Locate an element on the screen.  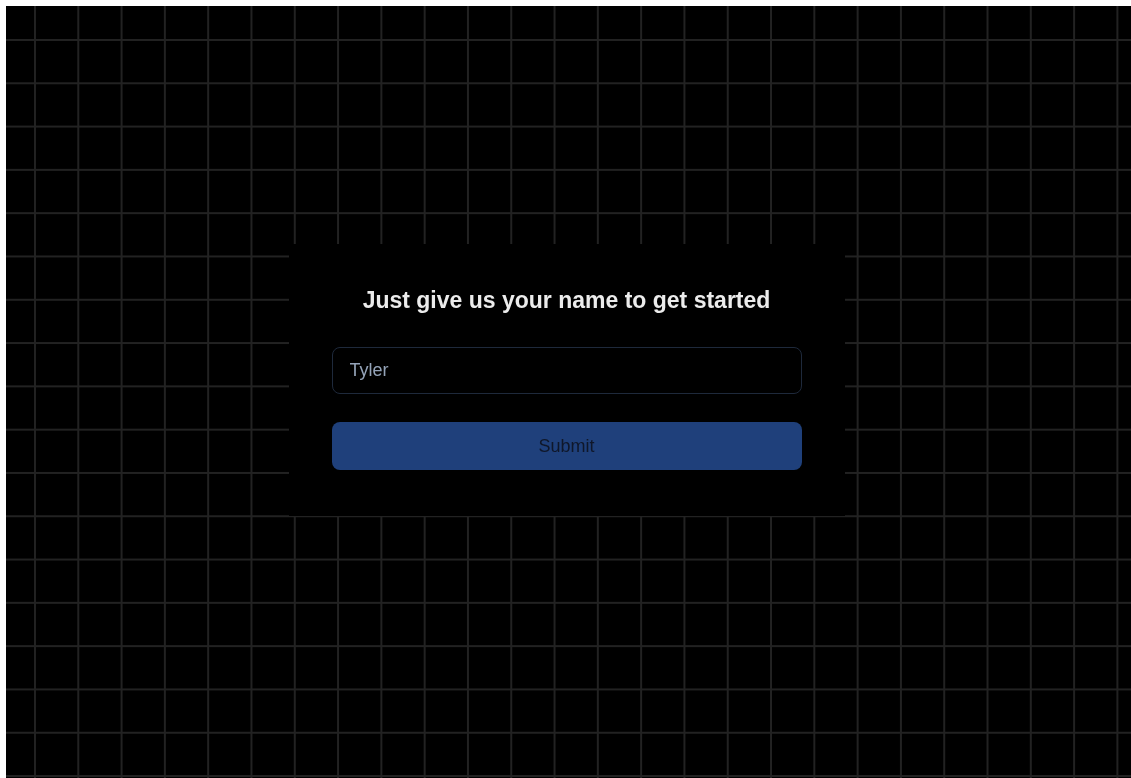
heading: Just give us your name to get started is located at coordinates (566, 300).